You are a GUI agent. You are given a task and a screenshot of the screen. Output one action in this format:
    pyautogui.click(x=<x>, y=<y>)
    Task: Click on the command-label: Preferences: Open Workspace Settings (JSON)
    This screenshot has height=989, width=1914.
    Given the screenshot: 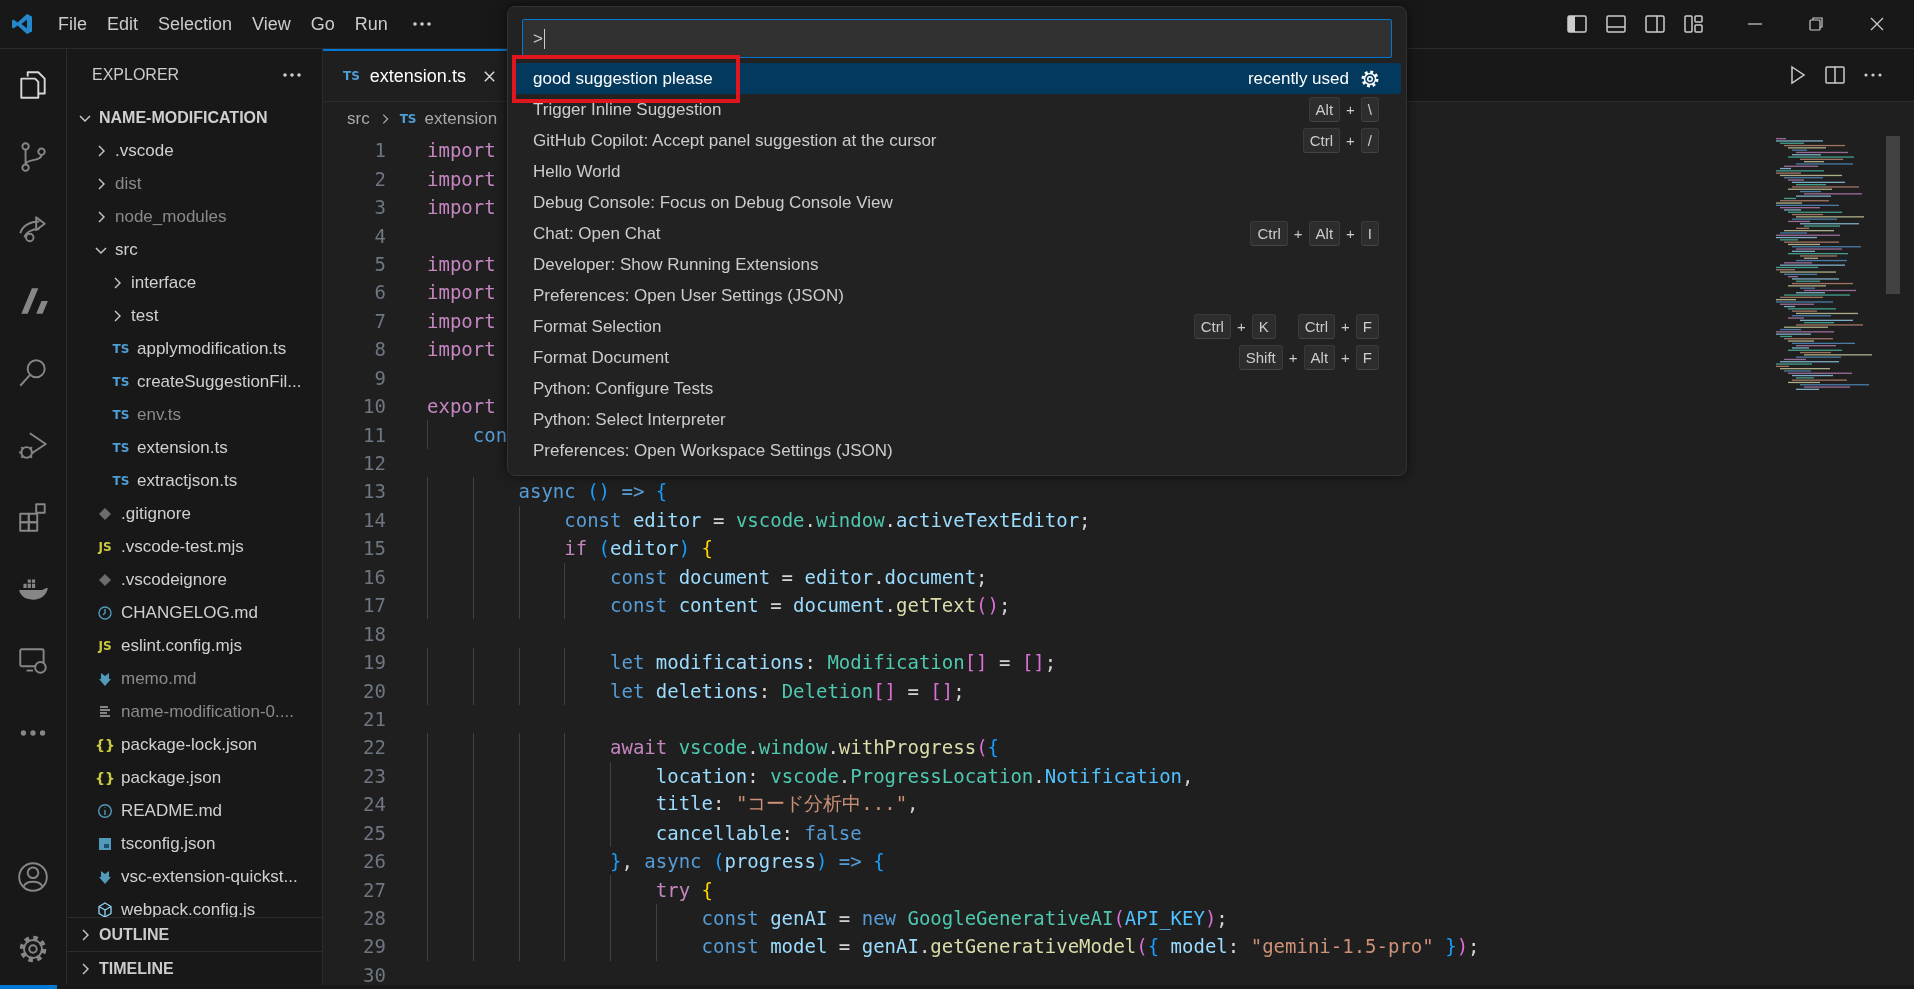 What is the action you would take?
    pyautogui.click(x=713, y=450)
    